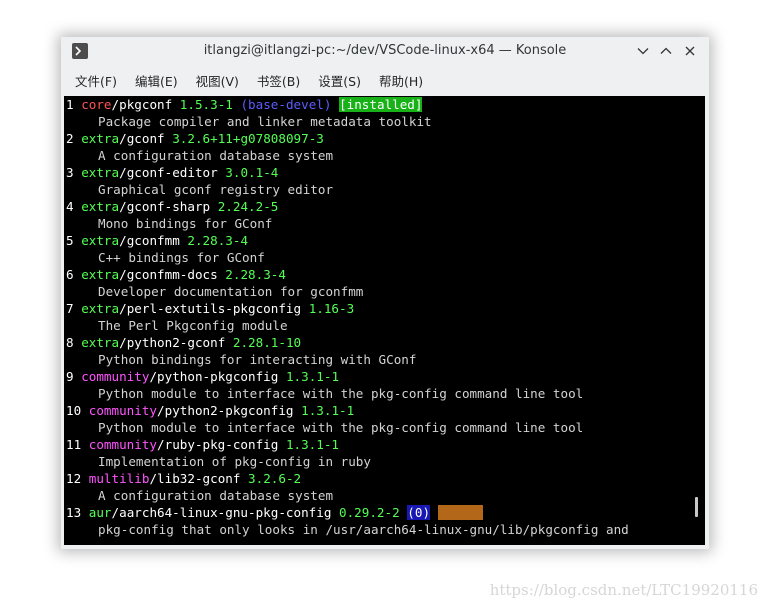  I want to click on package-name: gconfmm-docs, so click(172, 274).